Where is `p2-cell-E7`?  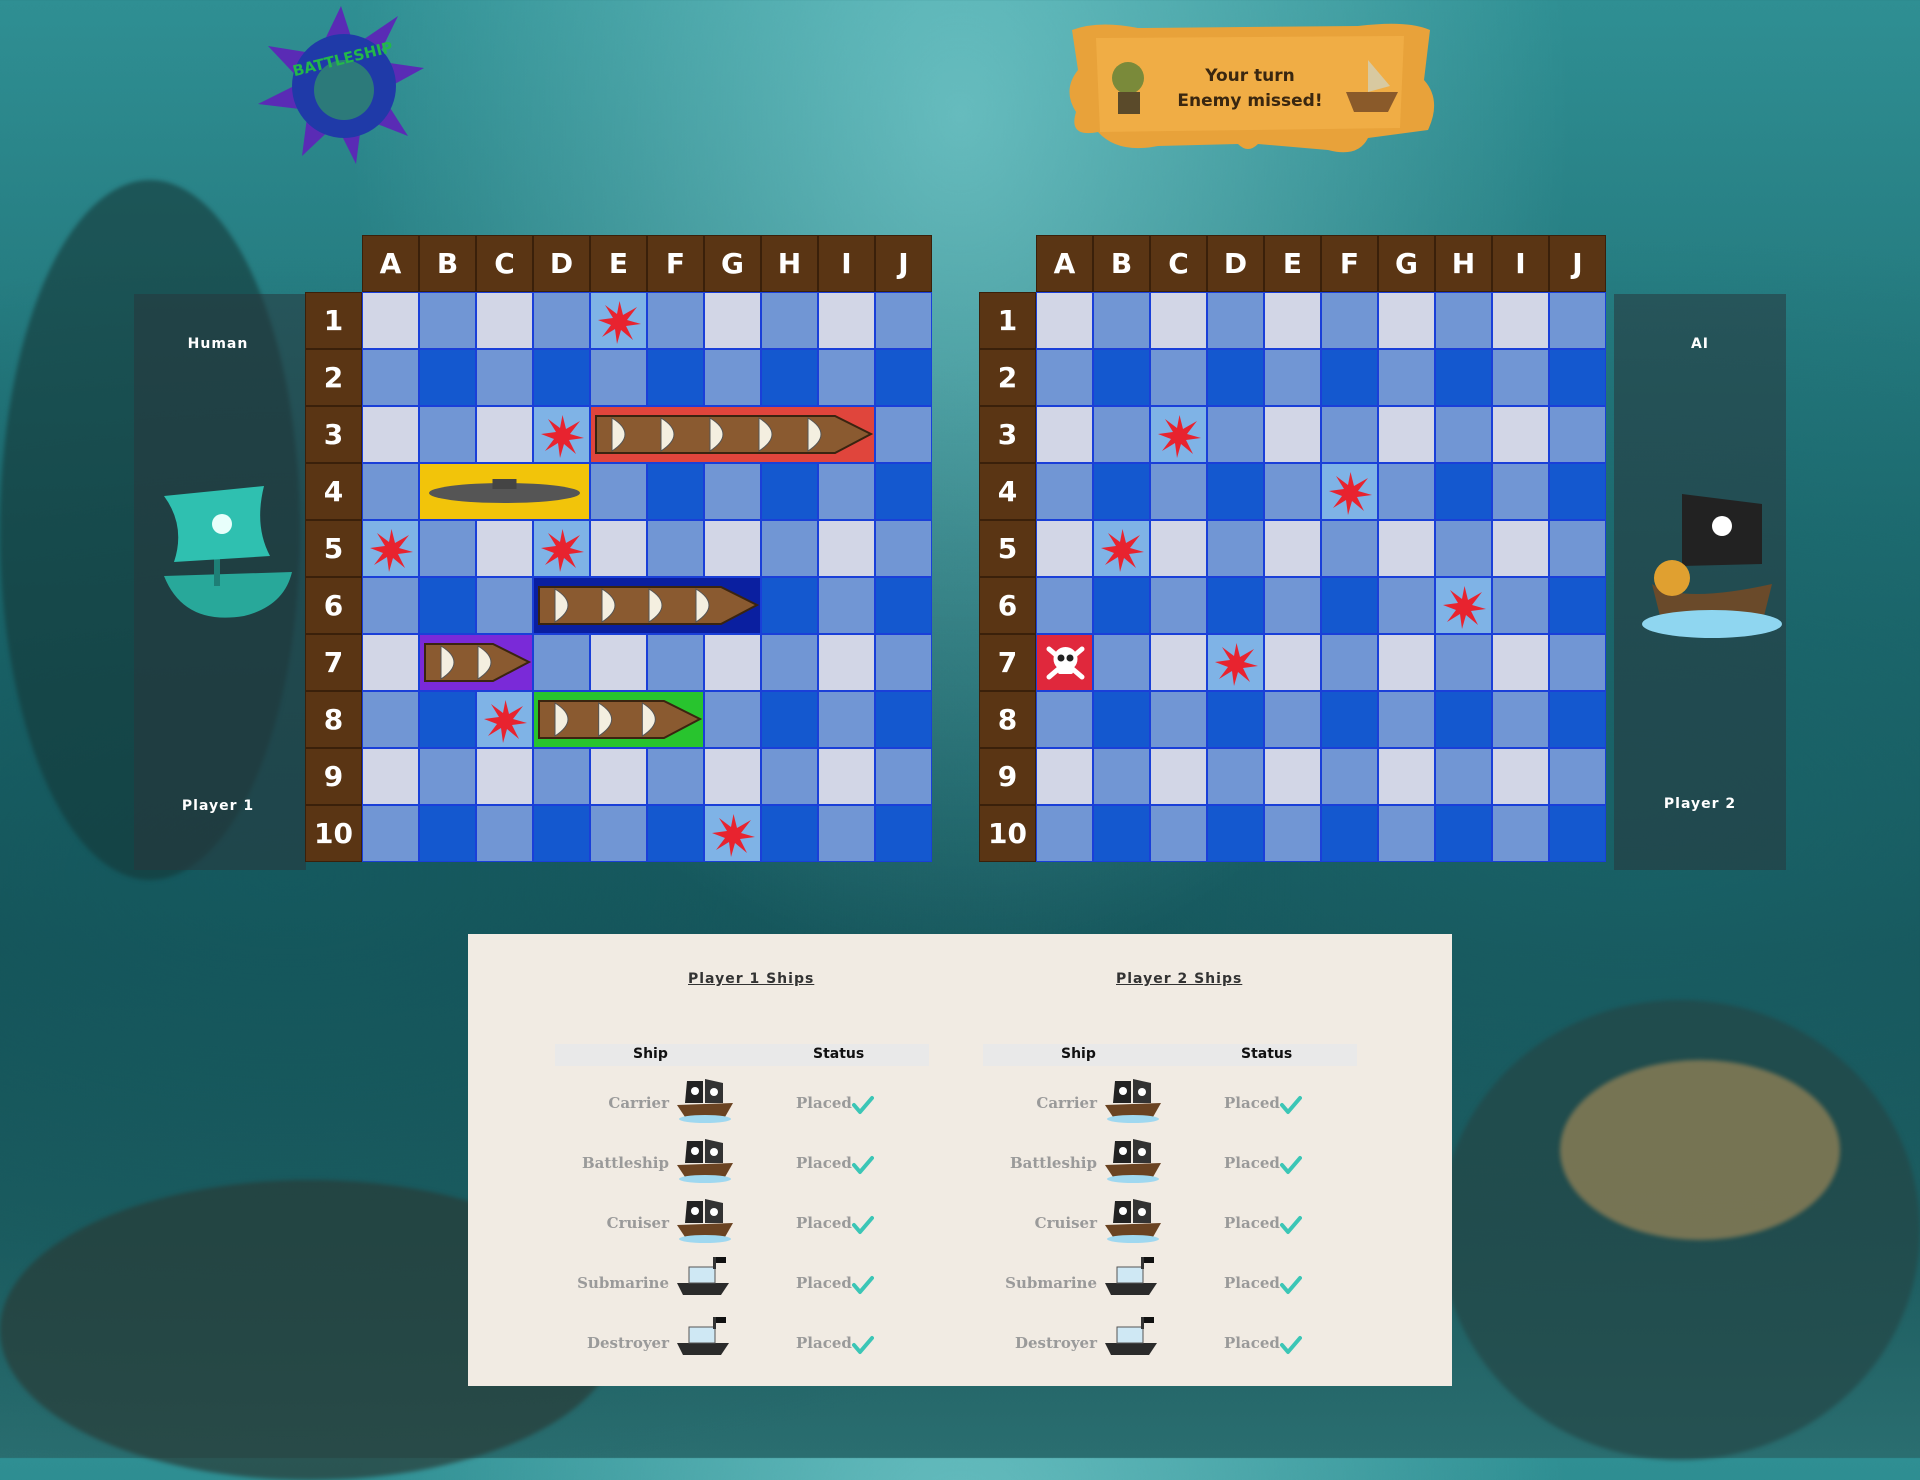
p2-cell-E7 is located at coordinates (1292, 662).